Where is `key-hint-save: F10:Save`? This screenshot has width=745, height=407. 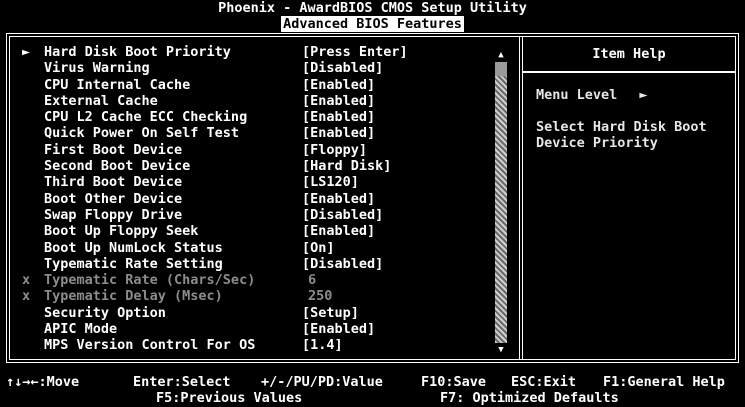 key-hint-save: F10:Save is located at coordinates (454, 382).